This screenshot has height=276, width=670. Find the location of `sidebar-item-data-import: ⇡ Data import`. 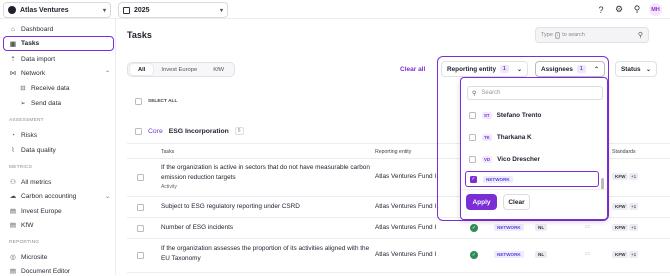

sidebar-item-data-import: ⇡ Data import is located at coordinates (32, 59).